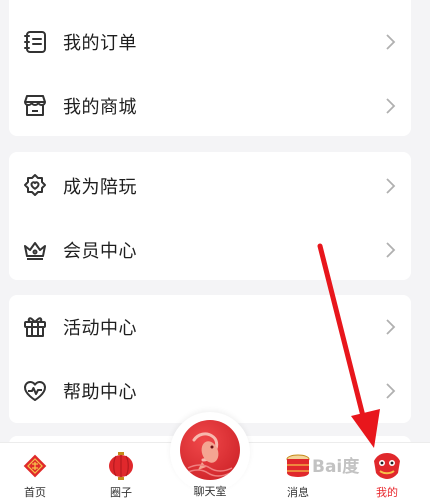  What do you see at coordinates (210, 42) in the screenshot?
I see `menu-item-my-orders: 我的订单` at bounding box center [210, 42].